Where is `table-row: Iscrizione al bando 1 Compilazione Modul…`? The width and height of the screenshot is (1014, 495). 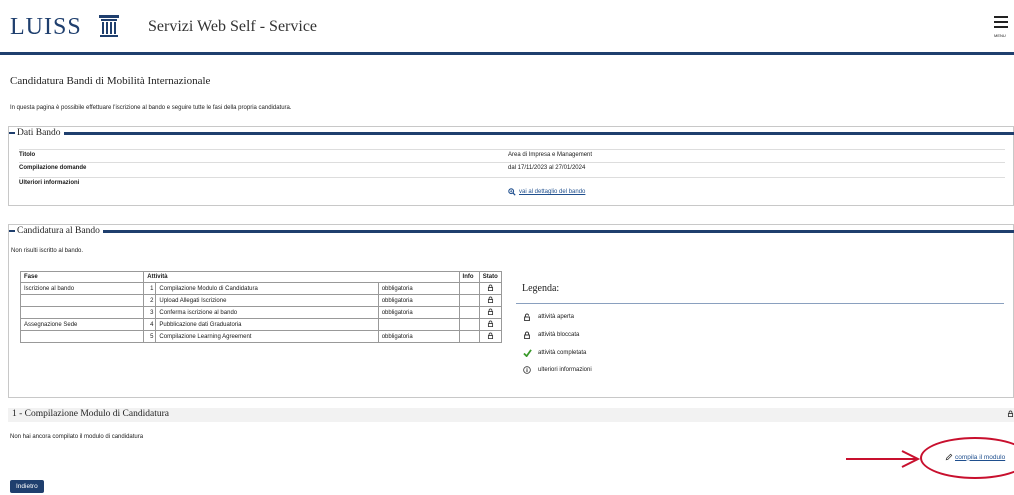
table-row: Iscrizione al bando 1 Compilazione Modul… is located at coordinates (261, 288).